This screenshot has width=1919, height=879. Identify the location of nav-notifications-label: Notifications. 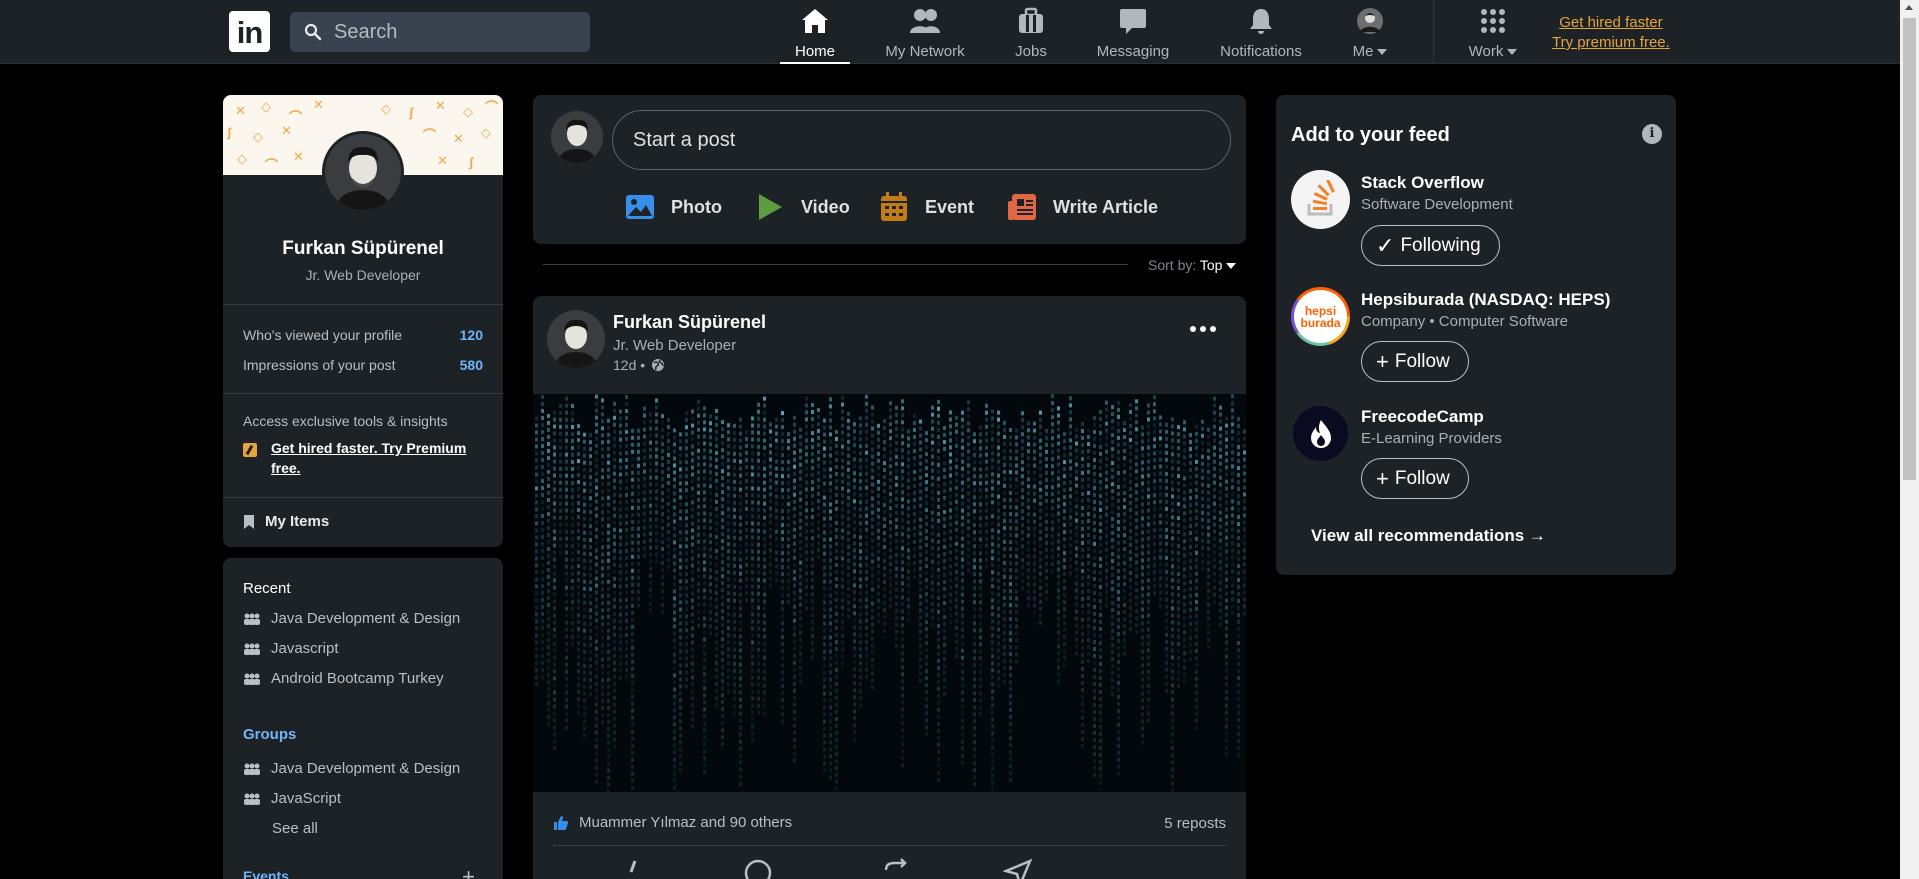
(1261, 51).